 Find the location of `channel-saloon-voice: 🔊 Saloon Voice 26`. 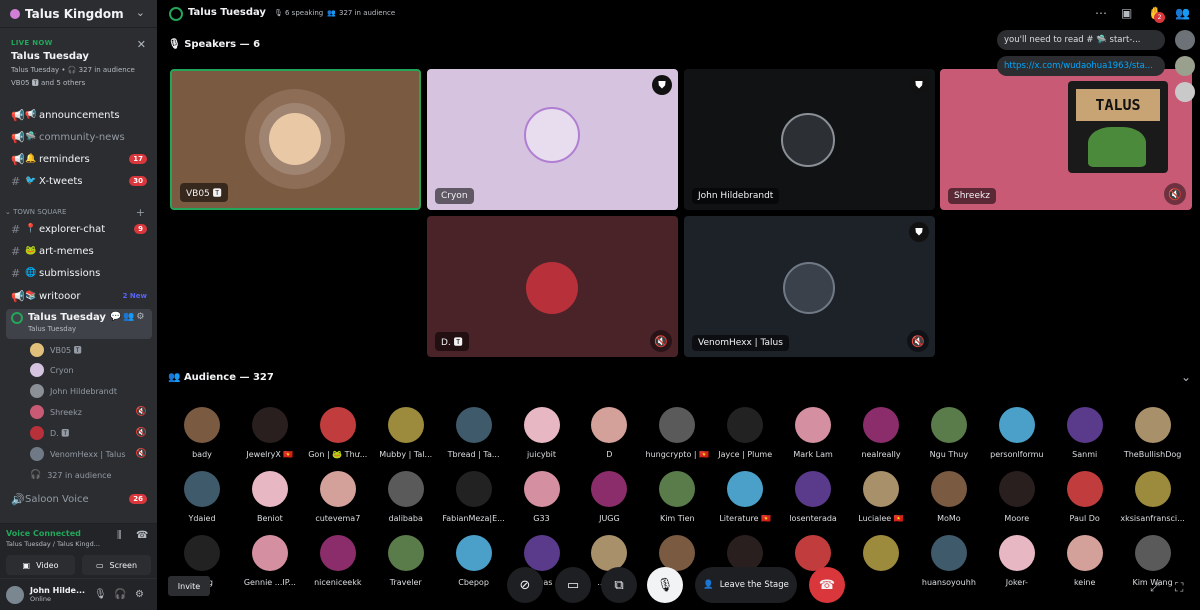

channel-saloon-voice: 🔊 Saloon Voice 26 is located at coordinates (78, 499).